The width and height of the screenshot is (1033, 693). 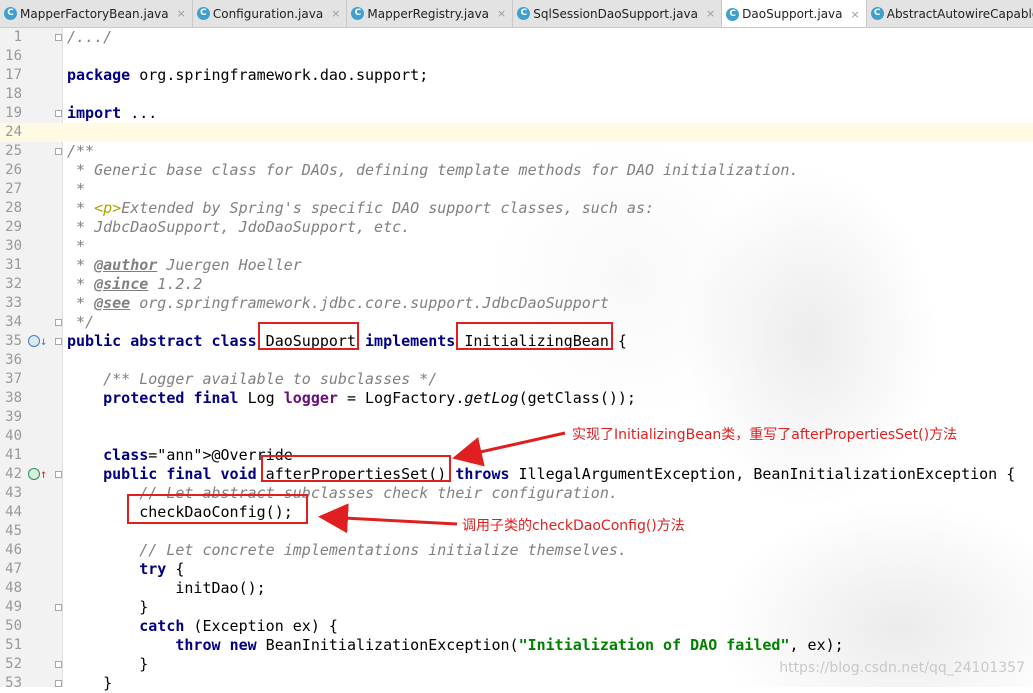 What do you see at coordinates (902, 668) in the screenshot?
I see `watermark: https://blog.csdn.net/qq_24101357` at bounding box center [902, 668].